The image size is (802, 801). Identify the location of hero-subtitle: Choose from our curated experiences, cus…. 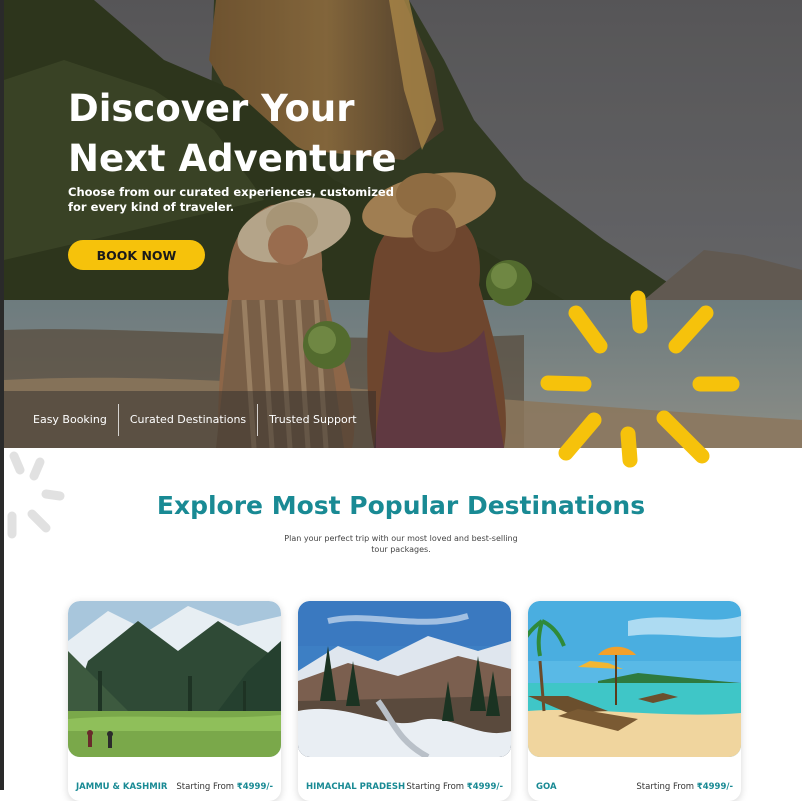
(231, 199).